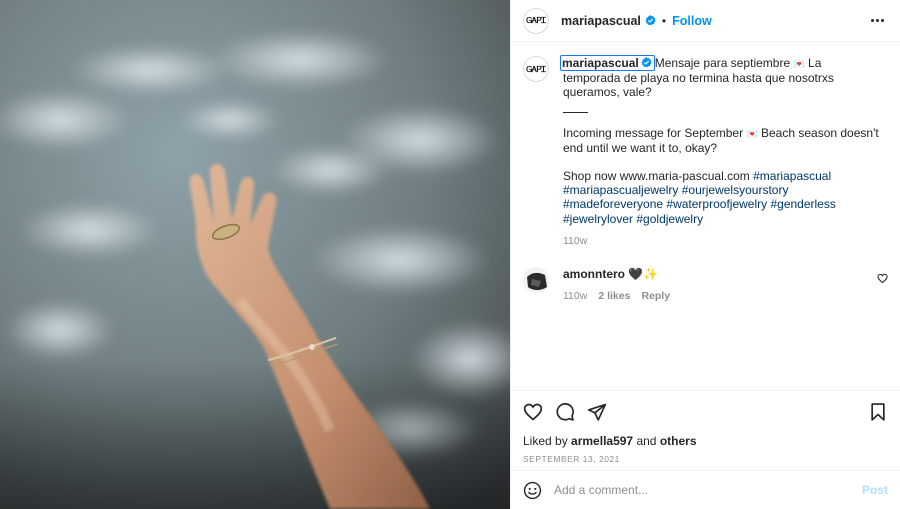 The height and width of the screenshot is (509, 900). What do you see at coordinates (598, 219) in the screenshot?
I see `hashtag-link: #jewelrylover` at bounding box center [598, 219].